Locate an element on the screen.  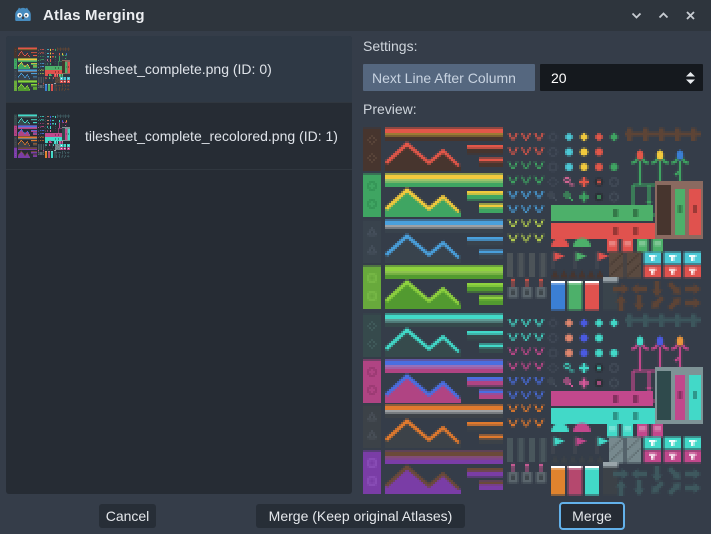
close-icon is located at coordinates (690, 15).